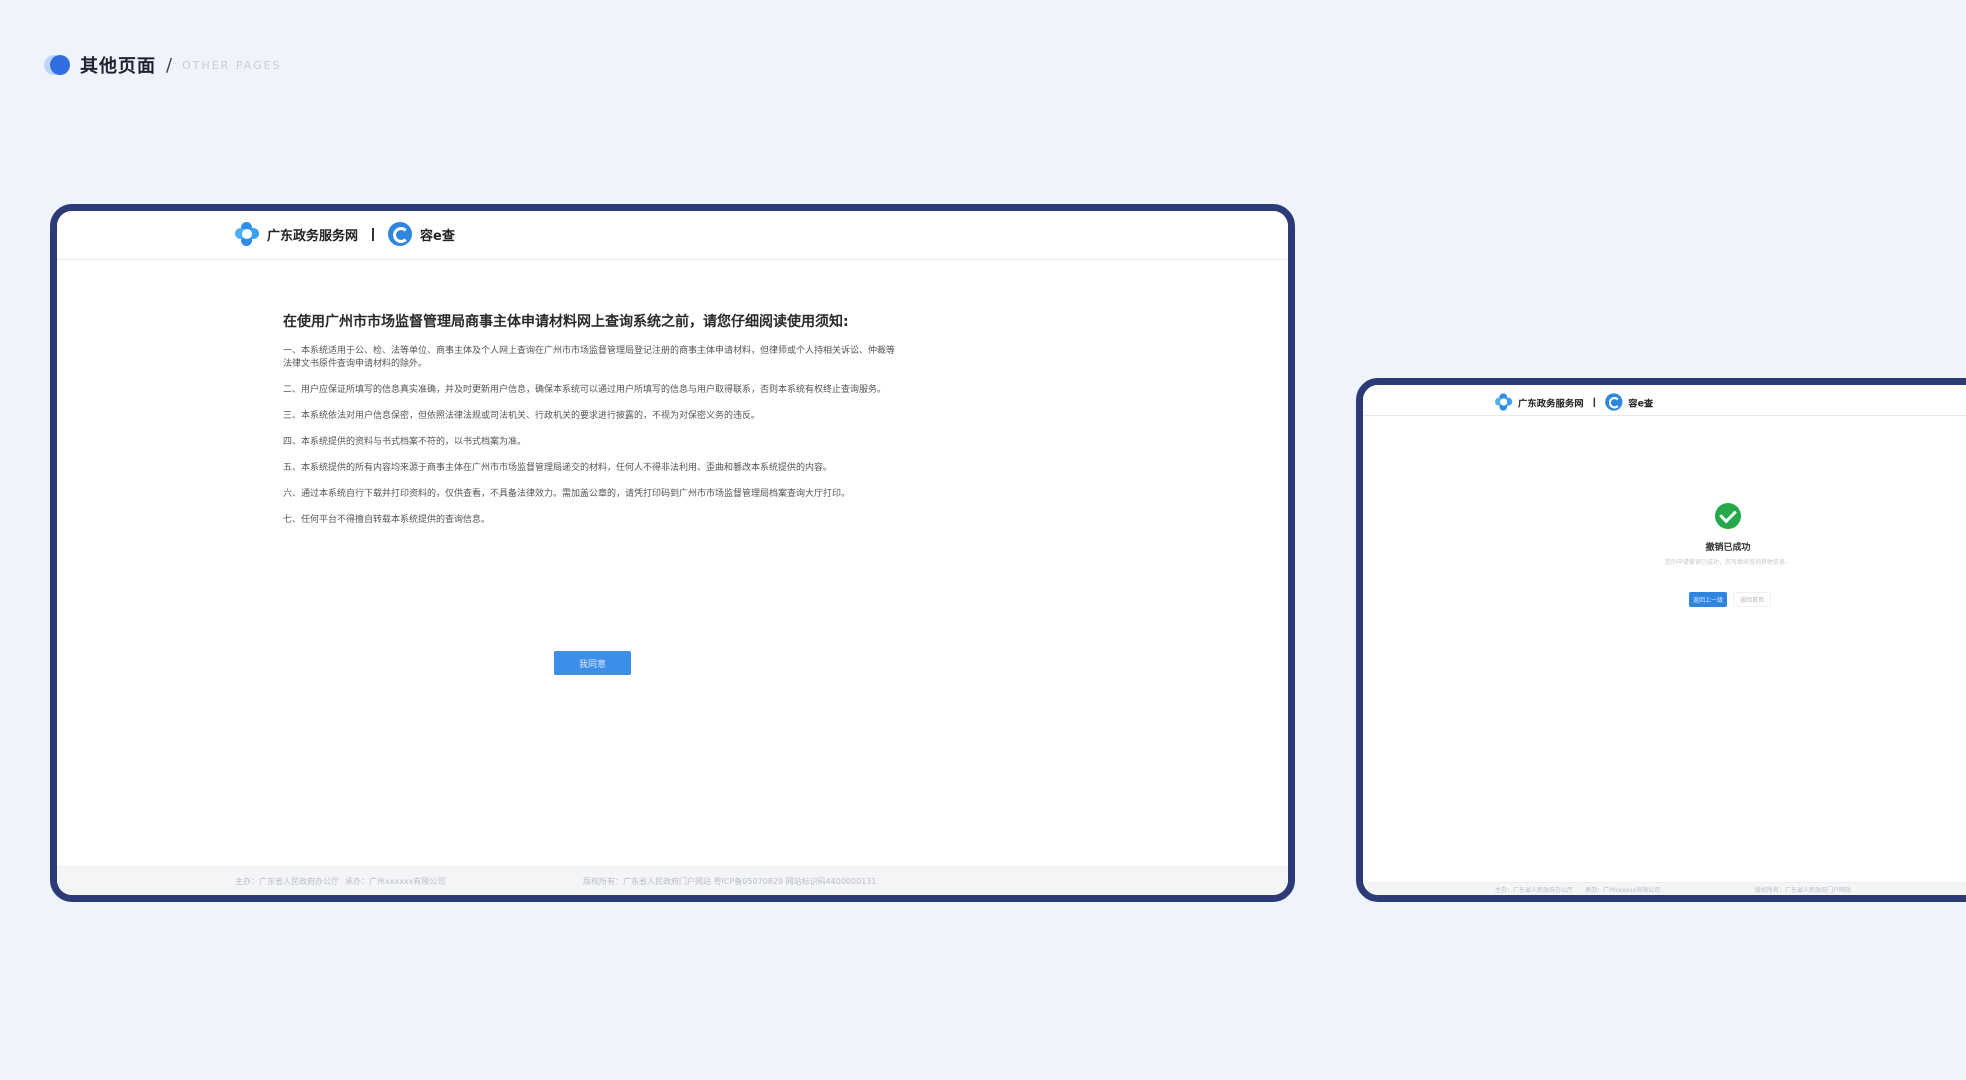 This screenshot has height=1080, width=1966. What do you see at coordinates (387, 520) in the screenshot?
I see `notice-item: 七、任何平台不得擅自转载本系统提供的查询信息。` at bounding box center [387, 520].